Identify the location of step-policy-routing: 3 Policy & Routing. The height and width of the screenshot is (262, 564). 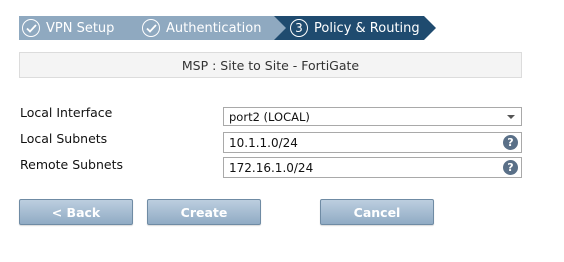
(355, 28).